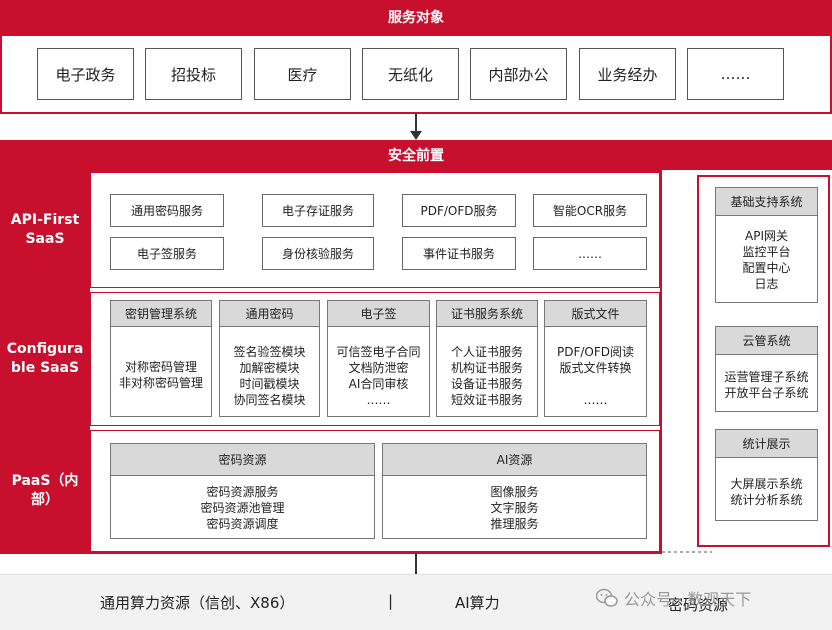 This screenshot has height=630, width=832. What do you see at coordinates (378, 352) in the screenshot?
I see `module-line: 可信签电子合同` at bounding box center [378, 352].